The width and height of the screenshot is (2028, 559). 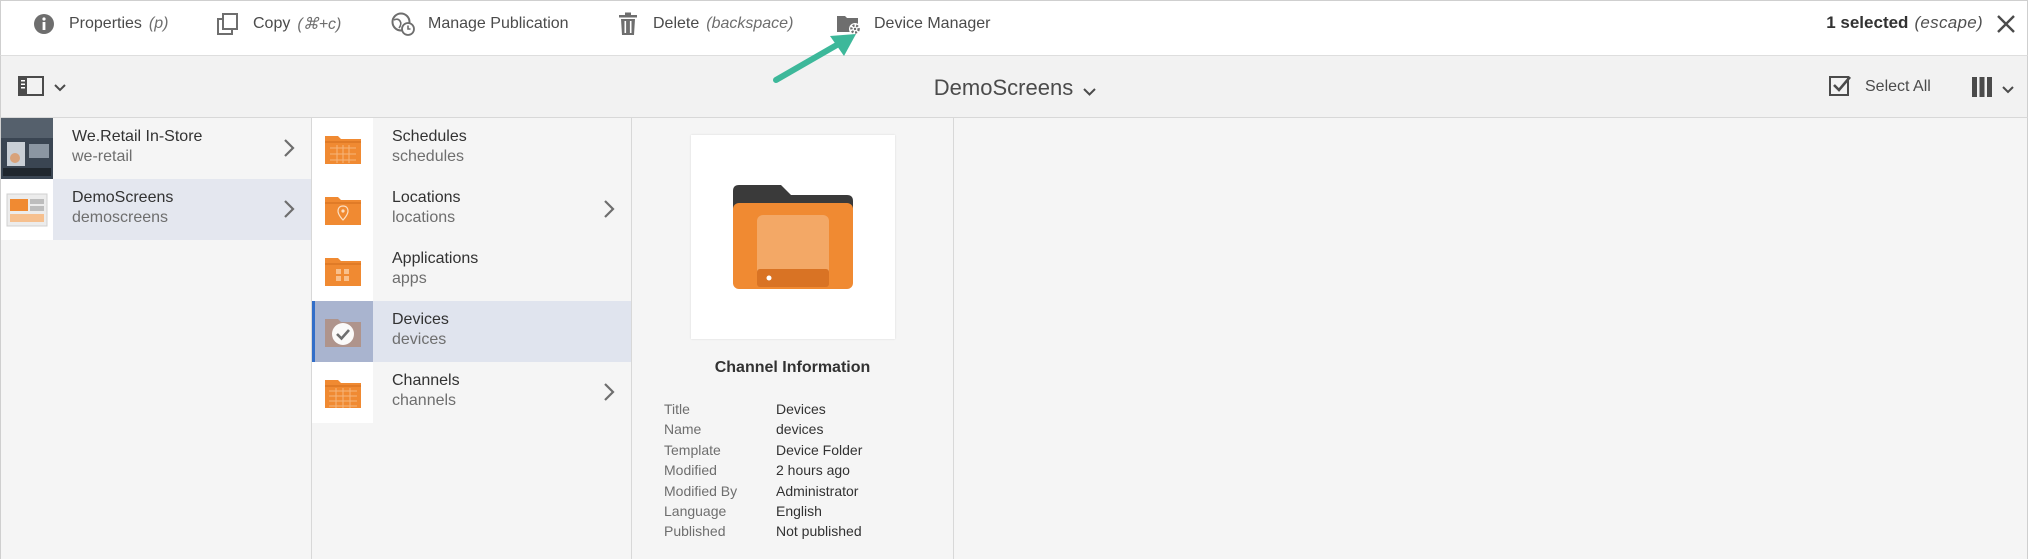 What do you see at coordinates (817, 490) in the screenshot?
I see `meta-value: Administrator` at bounding box center [817, 490].